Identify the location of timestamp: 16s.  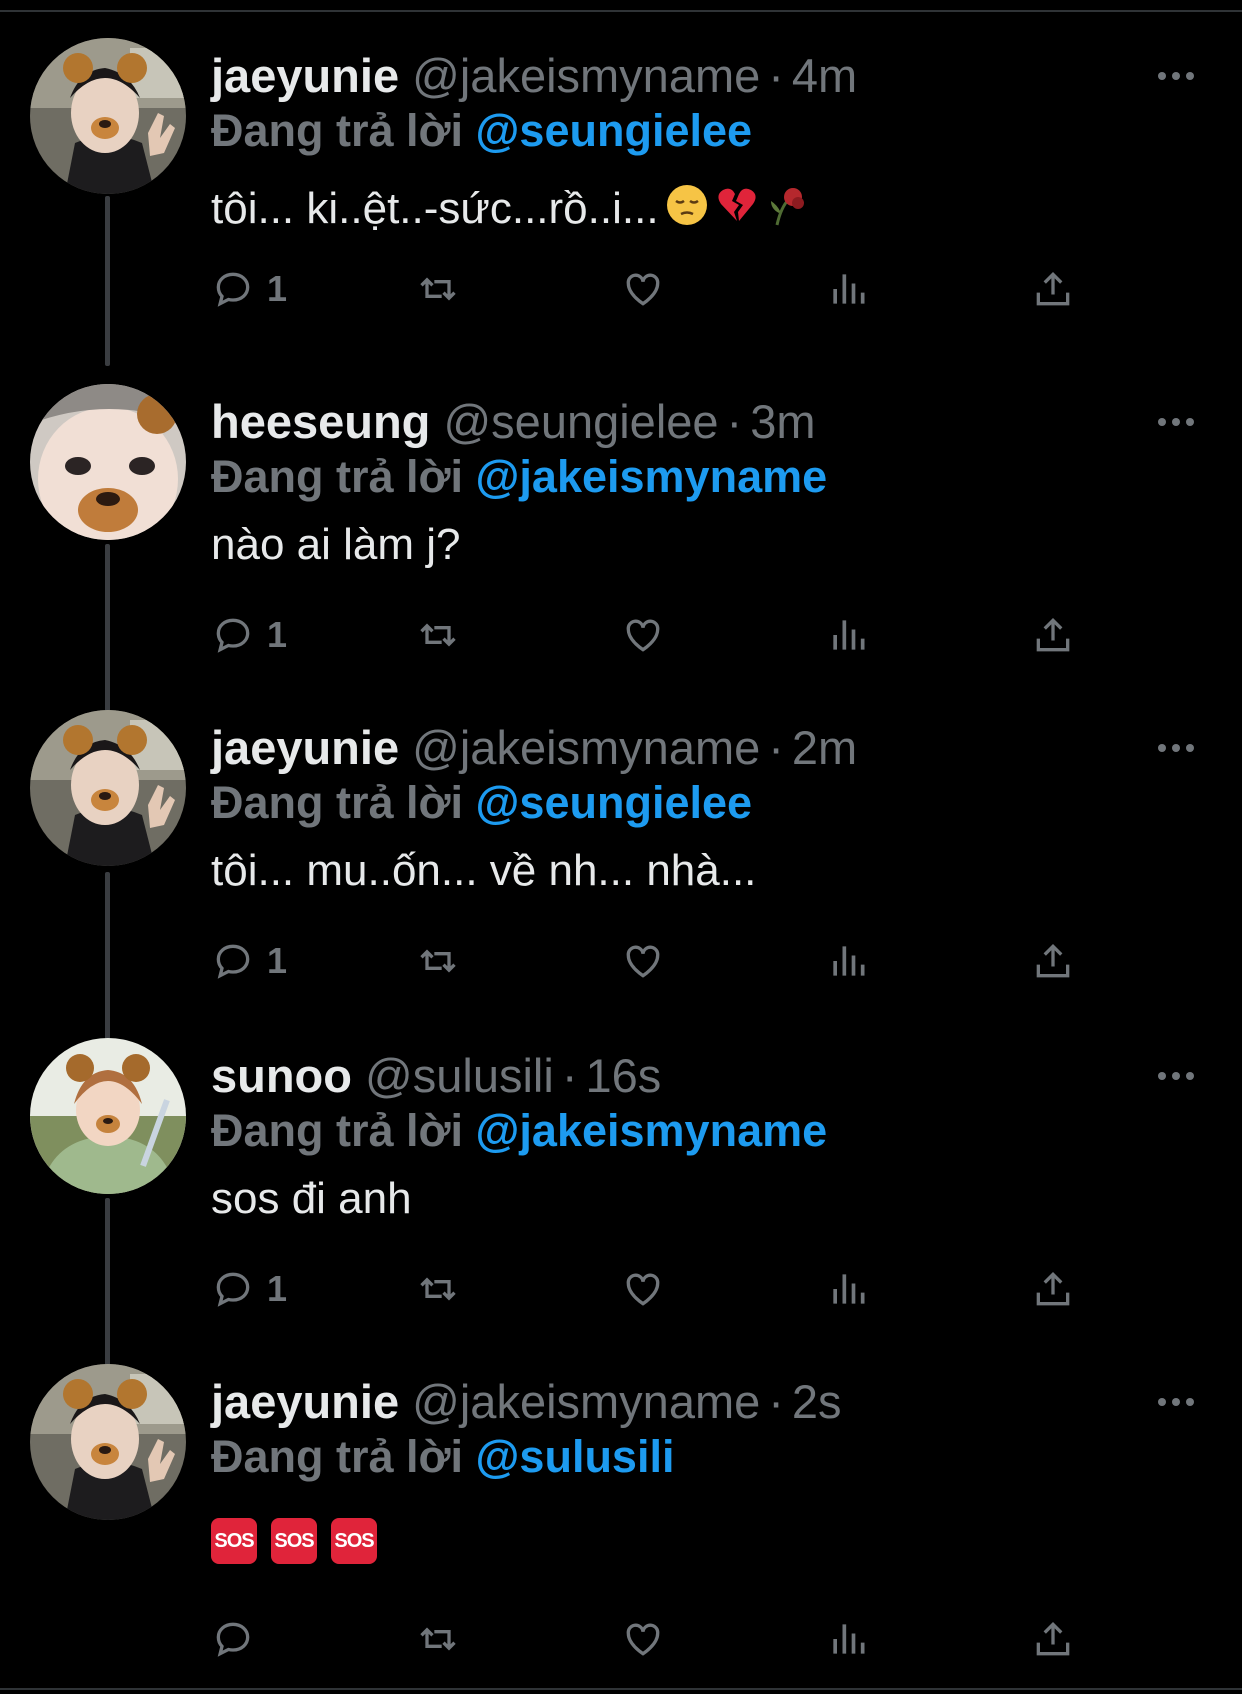
(623, 1075).